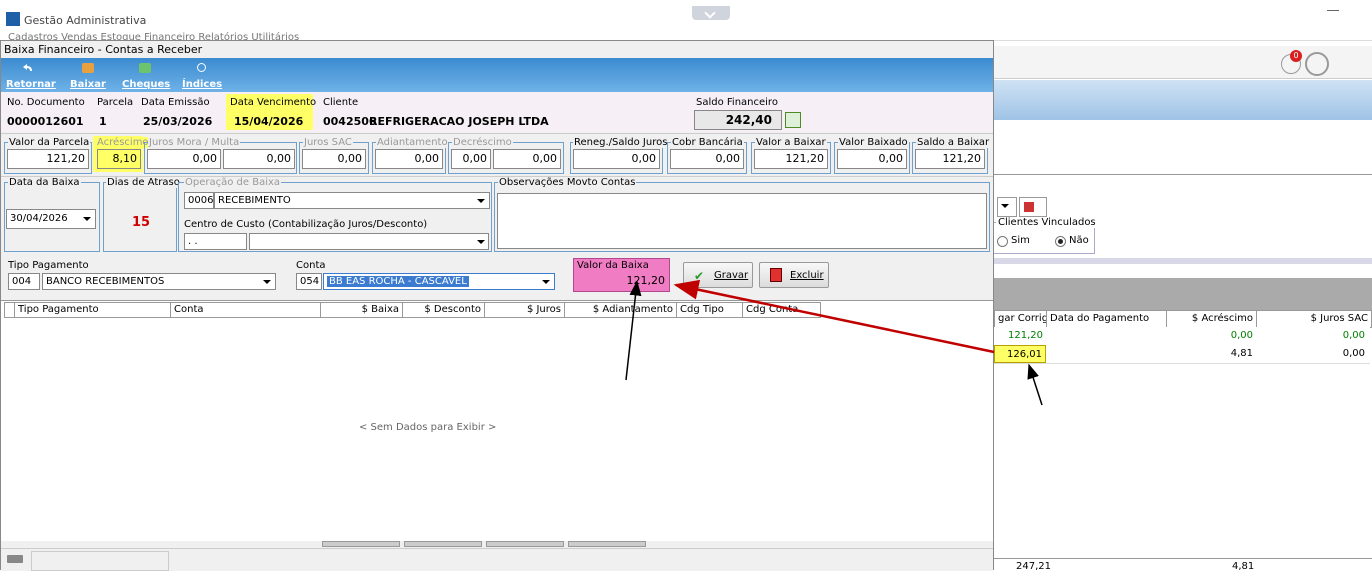 The height and width of the screenshot is (573, 1372). Describe the element at coordinates (1182, 336) in the screenshot. I see `table-row: 121,20 0,00 0,00` at that location.